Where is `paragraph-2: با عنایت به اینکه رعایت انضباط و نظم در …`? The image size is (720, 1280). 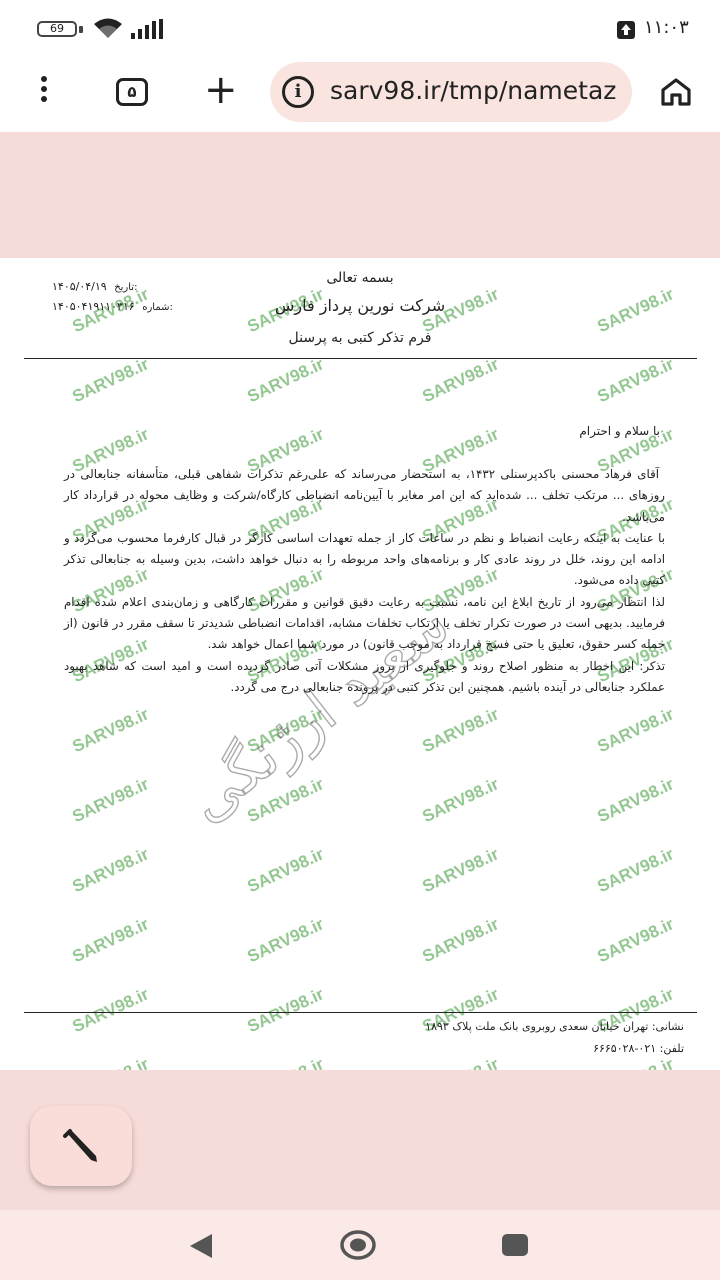 paragraph-2: با عنایت به اینکه رعایت انضباط و نظم در … is located at coordinates (364, 559).